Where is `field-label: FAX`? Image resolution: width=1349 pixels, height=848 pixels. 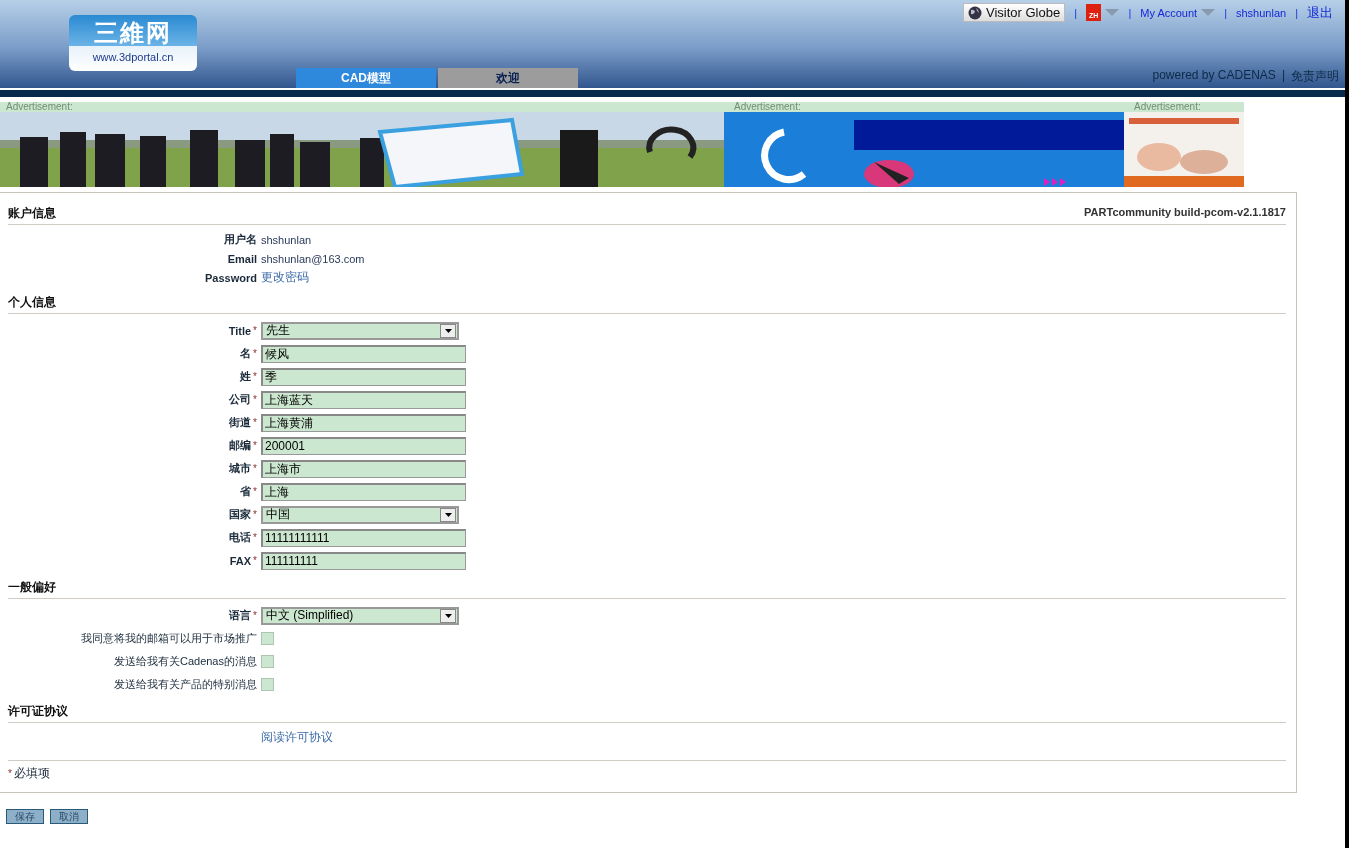 field-label: FAX is located at coordinates (240, 560).